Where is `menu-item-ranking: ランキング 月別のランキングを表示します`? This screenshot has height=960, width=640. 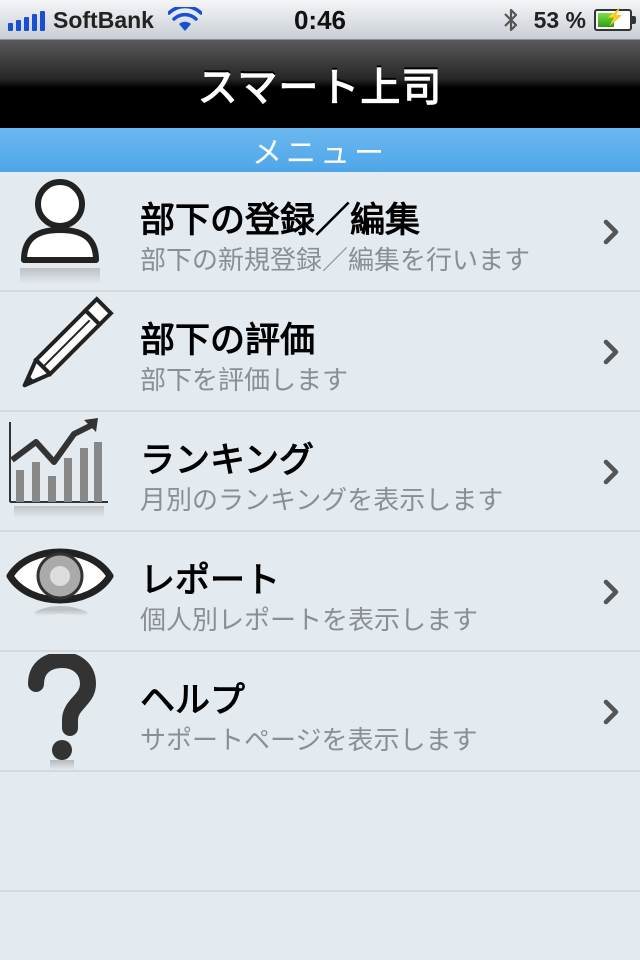 menu-item-ranking: ランキング 月別のランキングを表示します is located at coordinates (320, 472).